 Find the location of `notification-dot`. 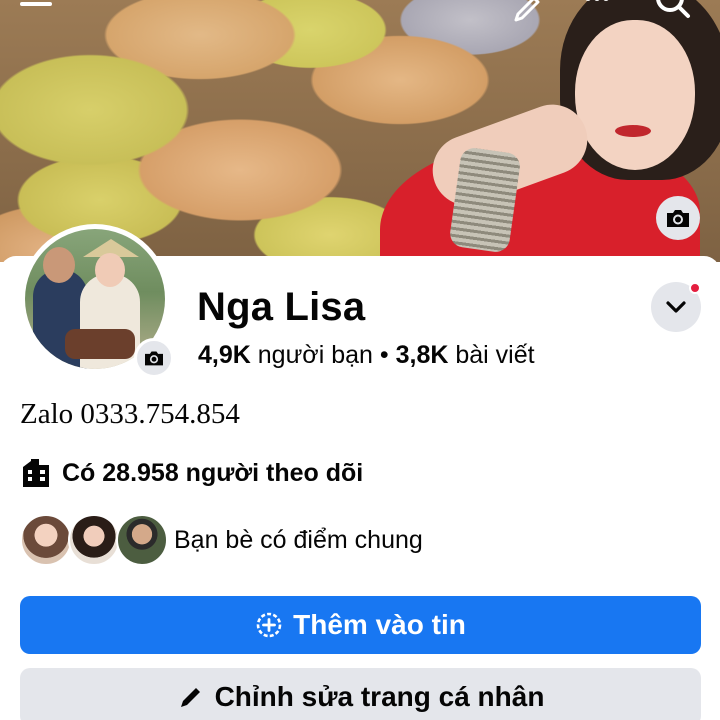

notification-dot is located at coordinates (695, 288).